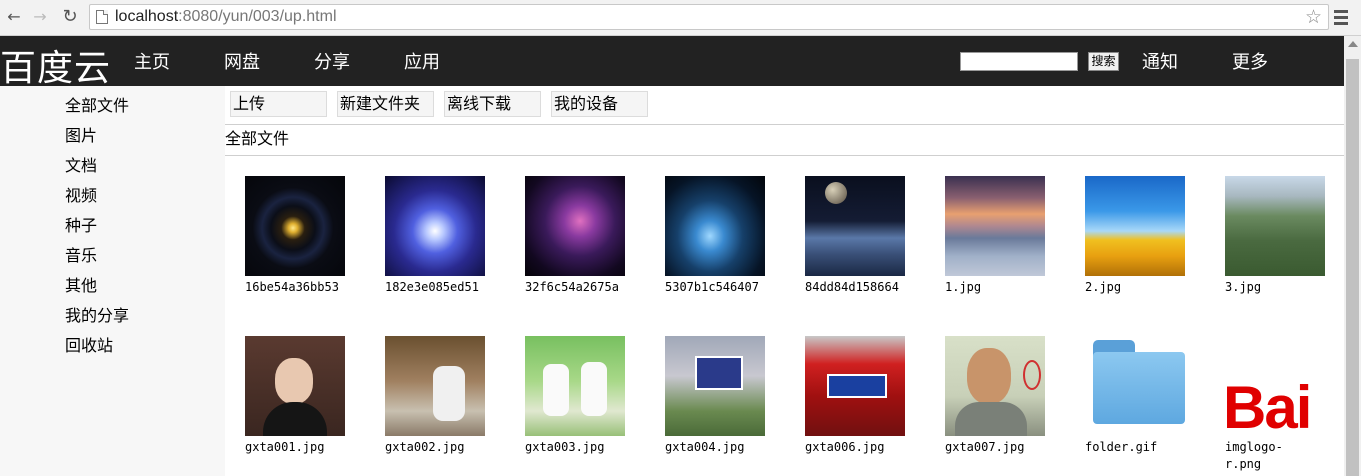 Image resolution: width=1361 pixels, height=476 pixels. I want to click on file-item: 1.jpg, so click(995, 236).